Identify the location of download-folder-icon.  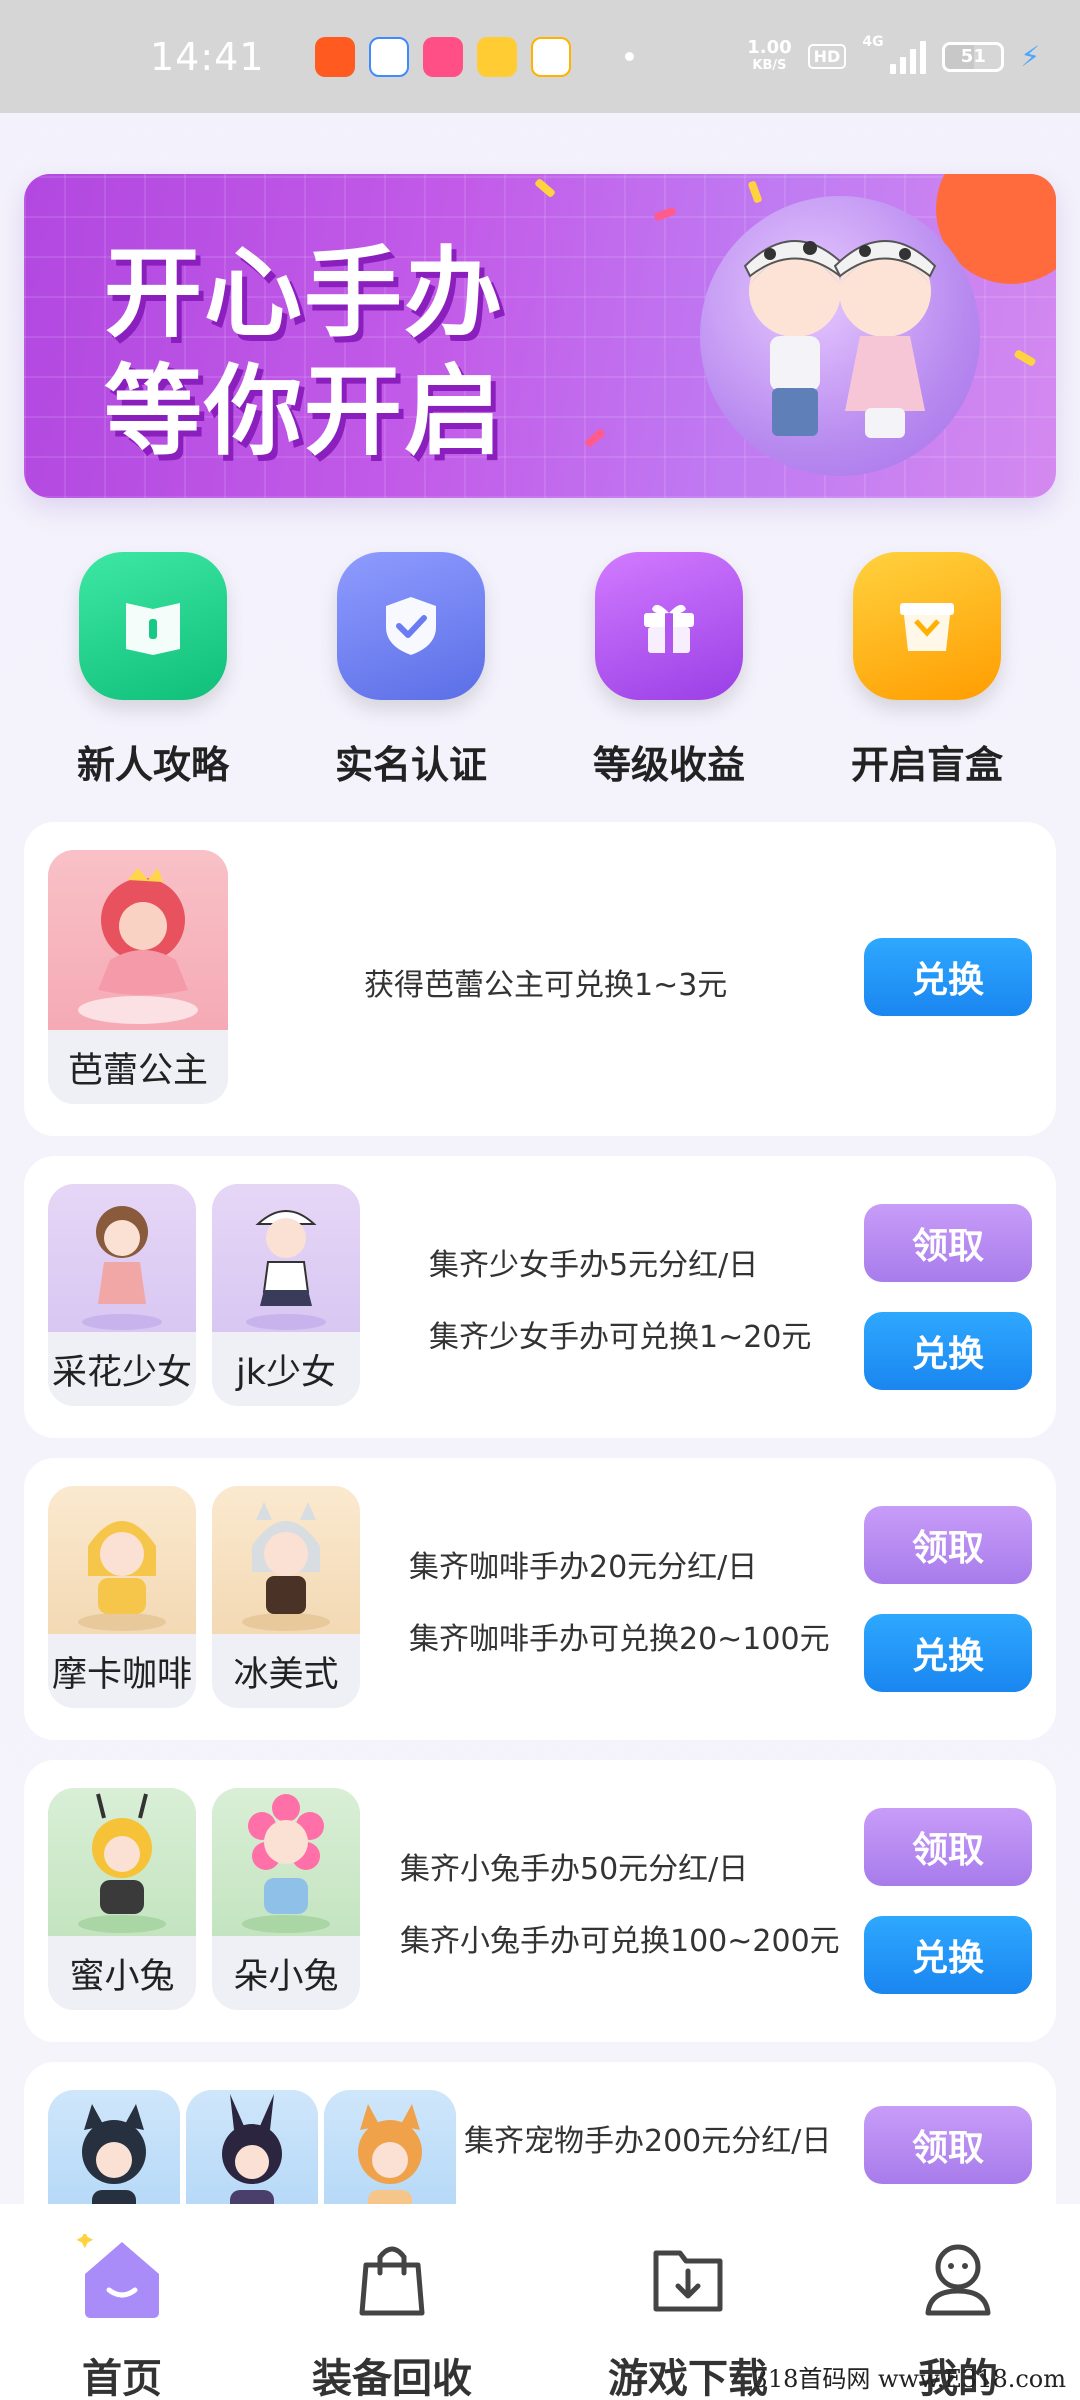
(688, 2279).